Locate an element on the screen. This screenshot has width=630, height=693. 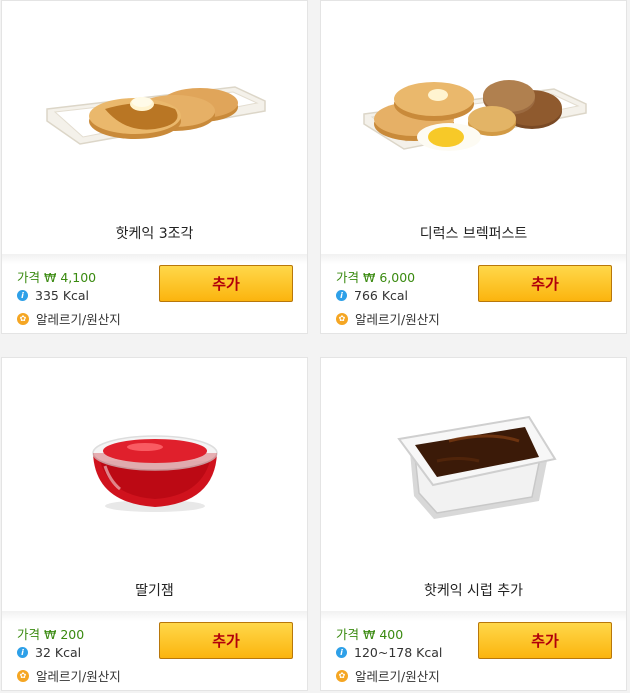
product-price: 가격 ₩ 200 is located at coordinates (50, 633).